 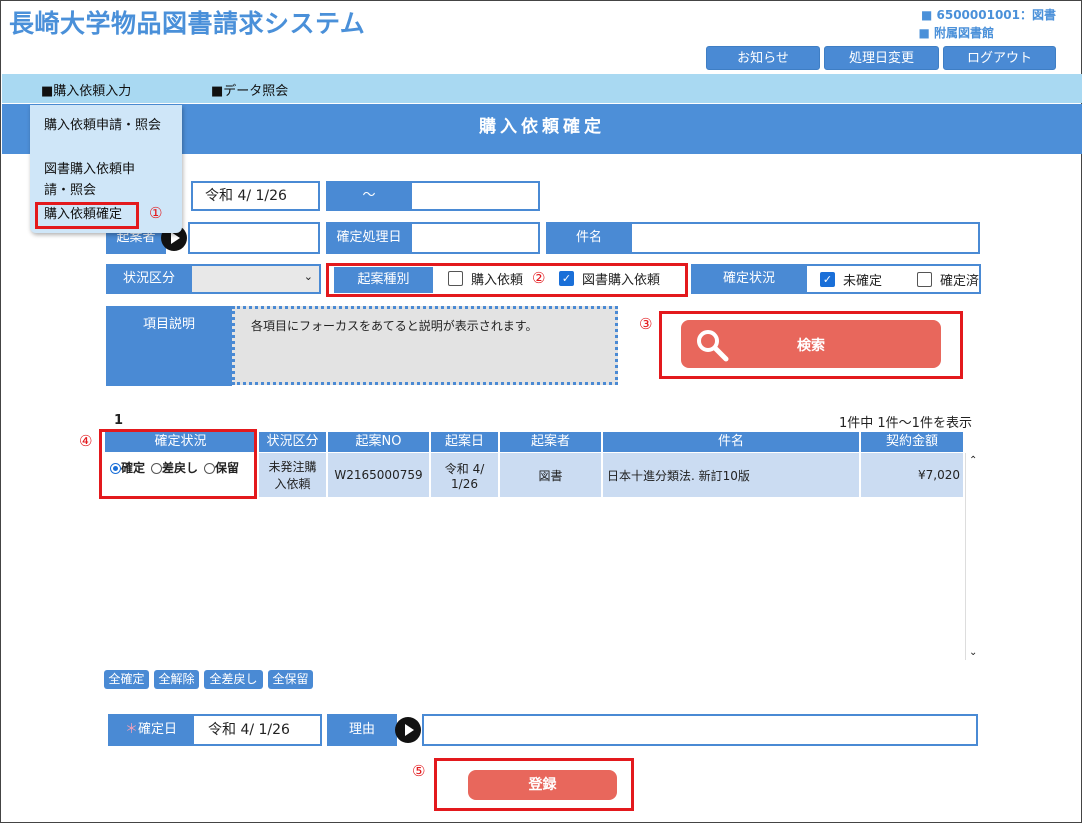 I want to click on subject-label: 件名, so click(x=589, y=238).